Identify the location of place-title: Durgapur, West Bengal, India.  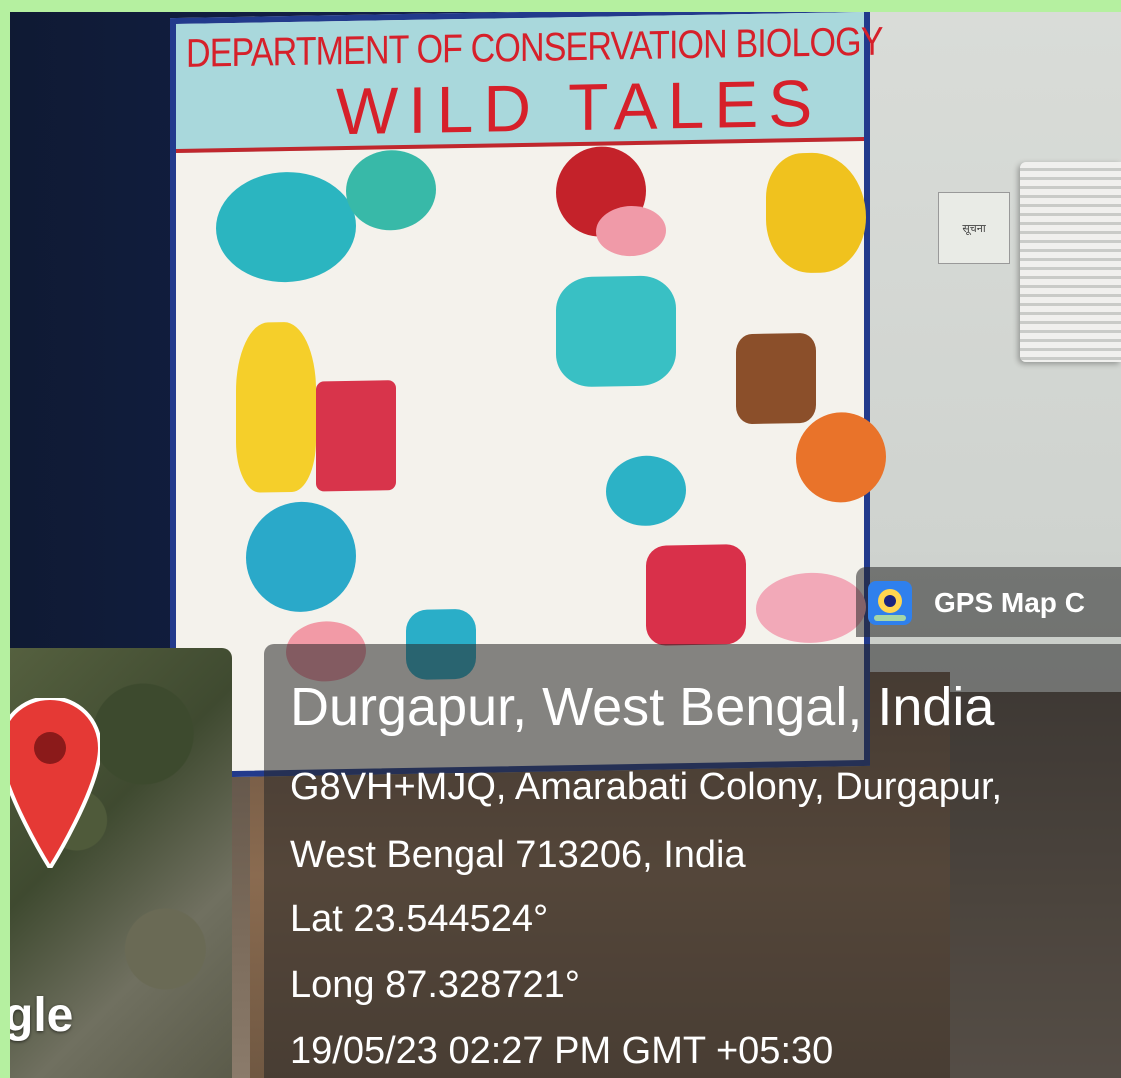
(642, 707).